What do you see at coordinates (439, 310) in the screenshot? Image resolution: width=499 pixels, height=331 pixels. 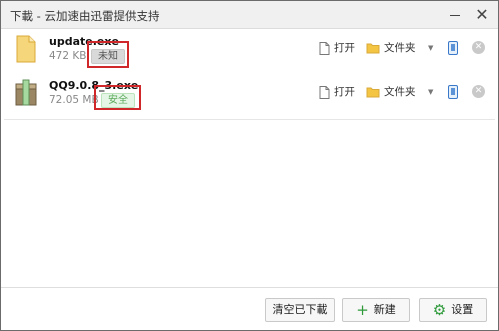 I see `gear-icon: ⚙` at bounding box center [439, 310].